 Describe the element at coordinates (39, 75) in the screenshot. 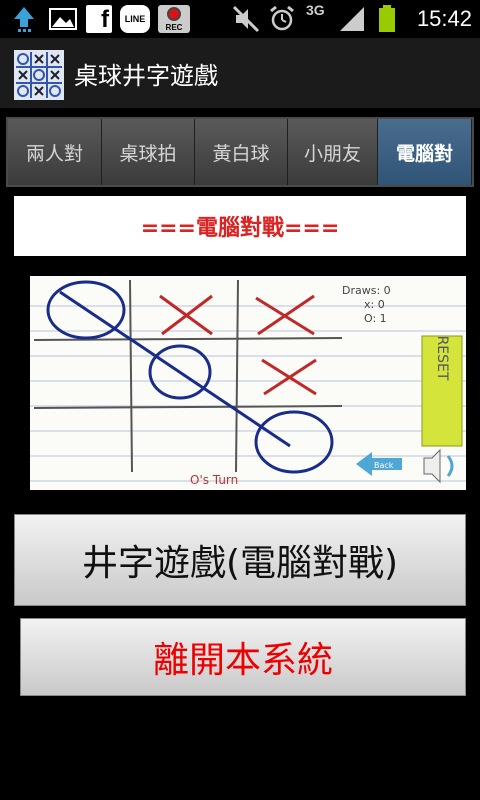

I see `app-tictactoe-icon` at that location.